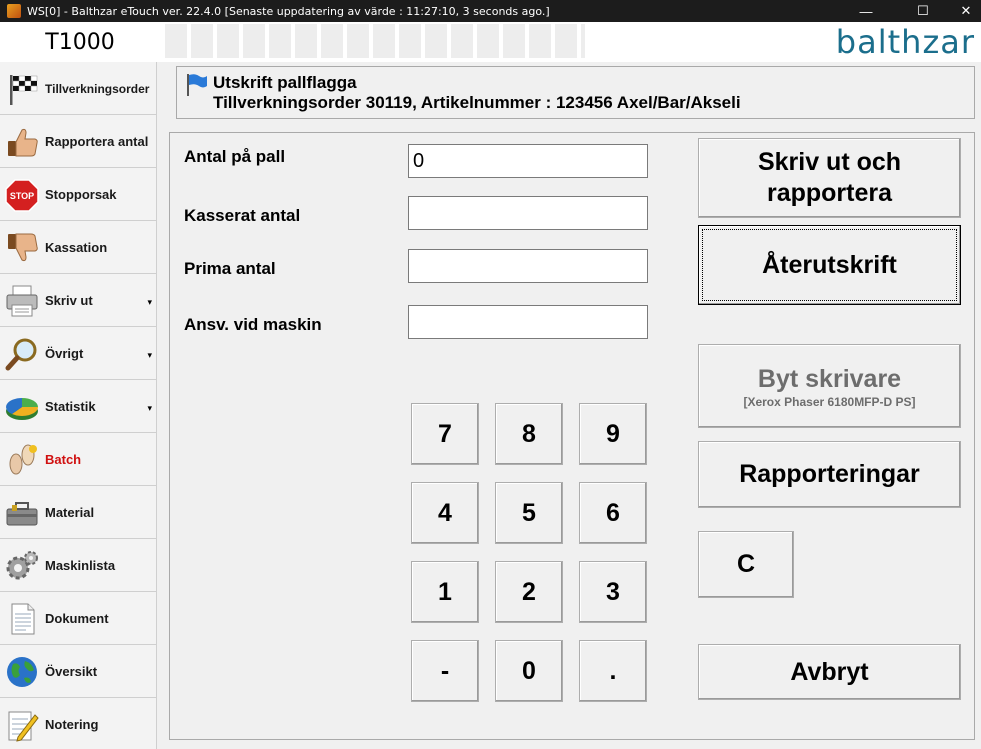 The image size is (981, 749). I want to click on app-icon, so click(14, 11).